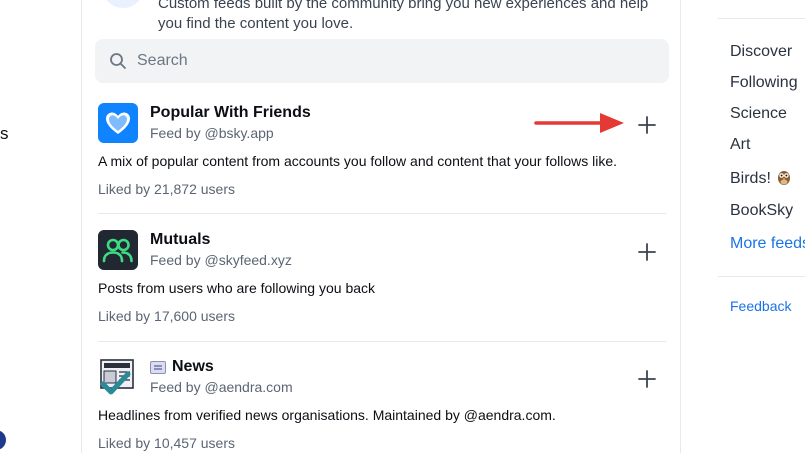 Image resolution: width=805 pixels, height=453 pixels. What do you see at coordinates (118, 61) in the screenshot?
I see `search-icon` at bounding box center [118, 61].